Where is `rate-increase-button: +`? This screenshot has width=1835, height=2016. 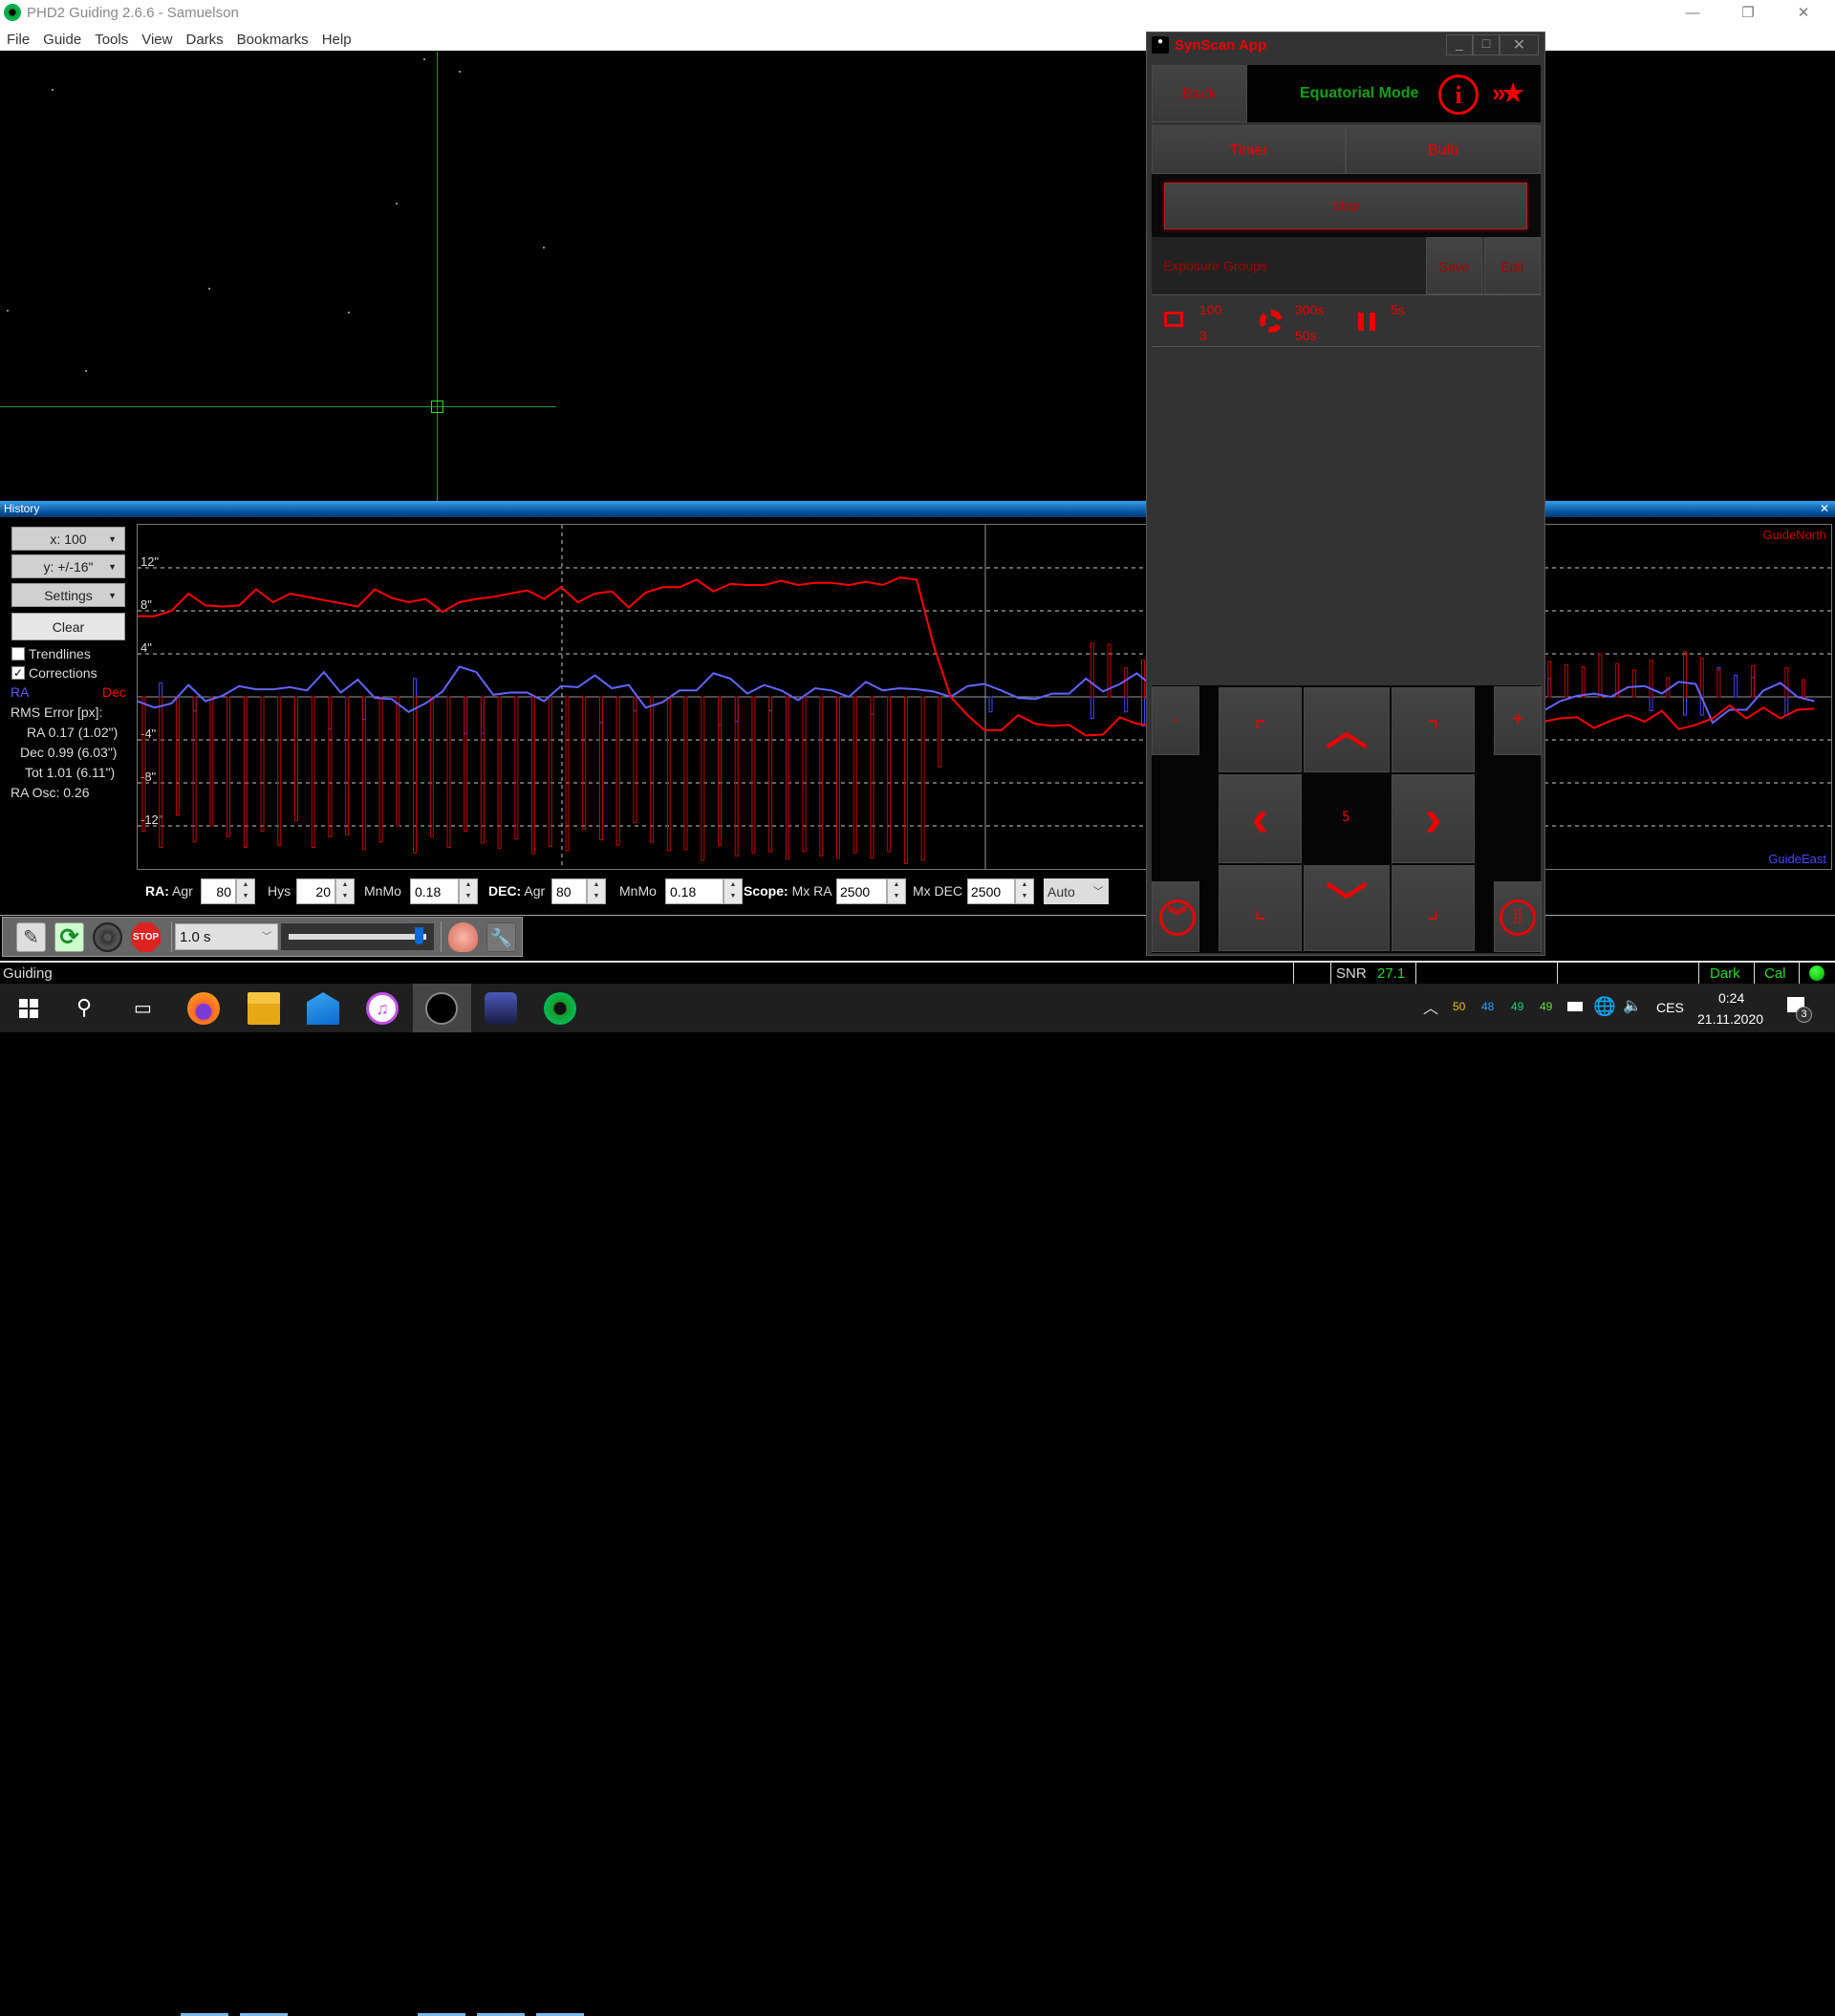
rate-increase-button: + is located at coordinates (1518, 720).